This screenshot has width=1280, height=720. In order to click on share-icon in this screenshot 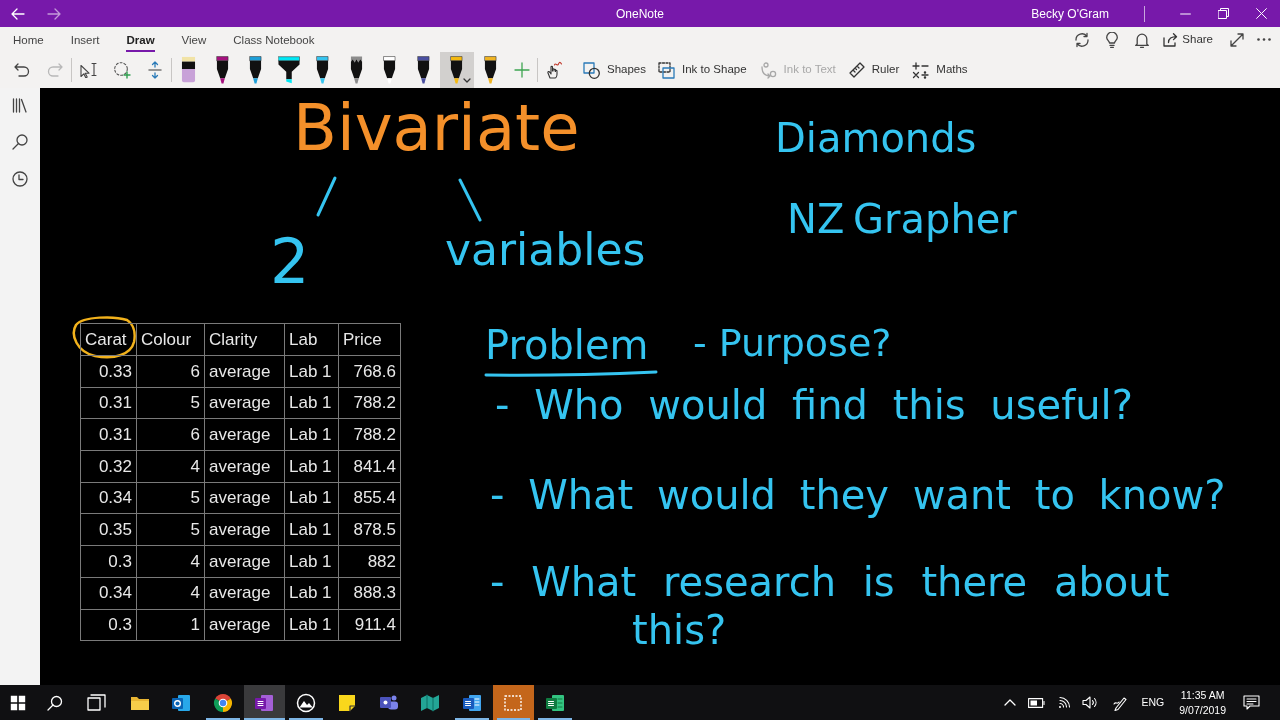, I will do `click(1171, 39)`.